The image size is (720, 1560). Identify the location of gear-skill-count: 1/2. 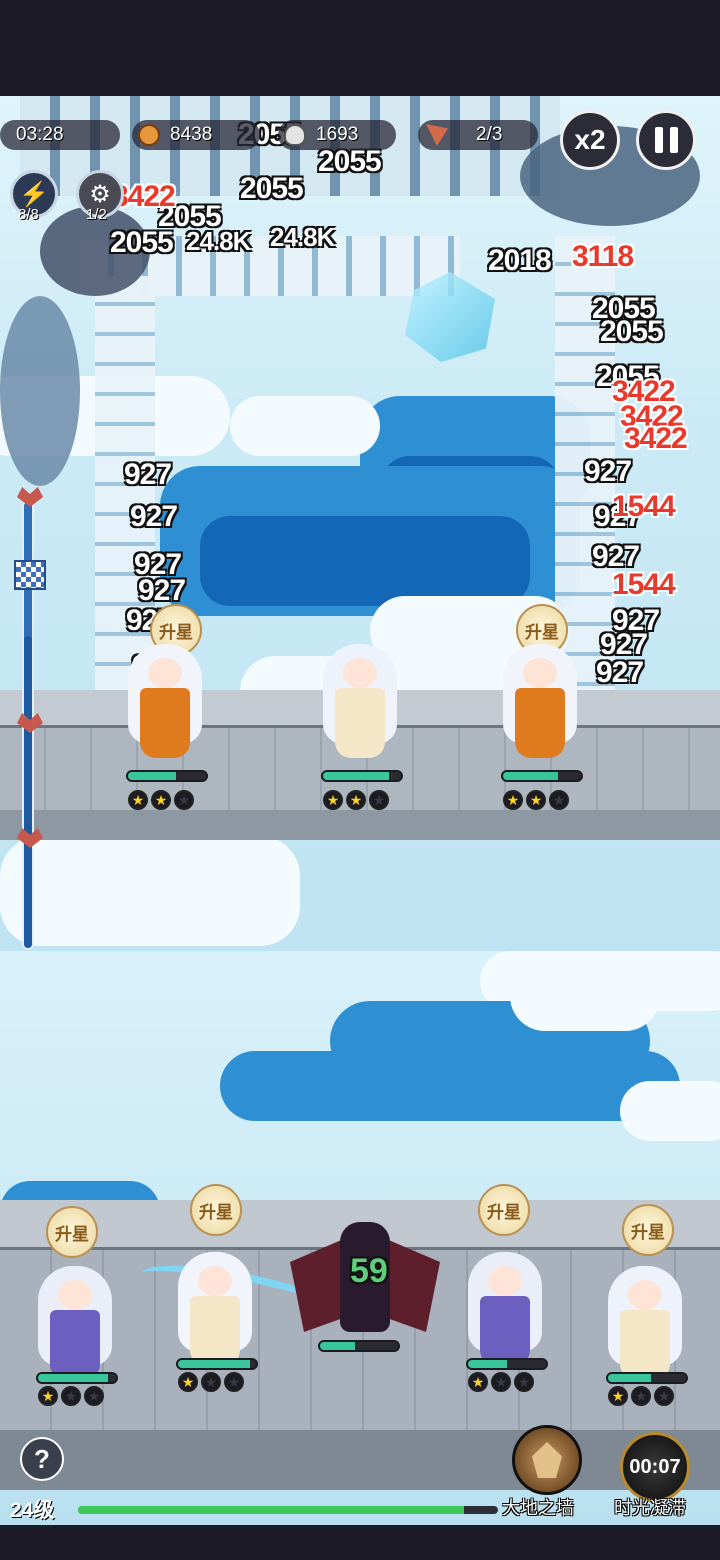
(96, 214).